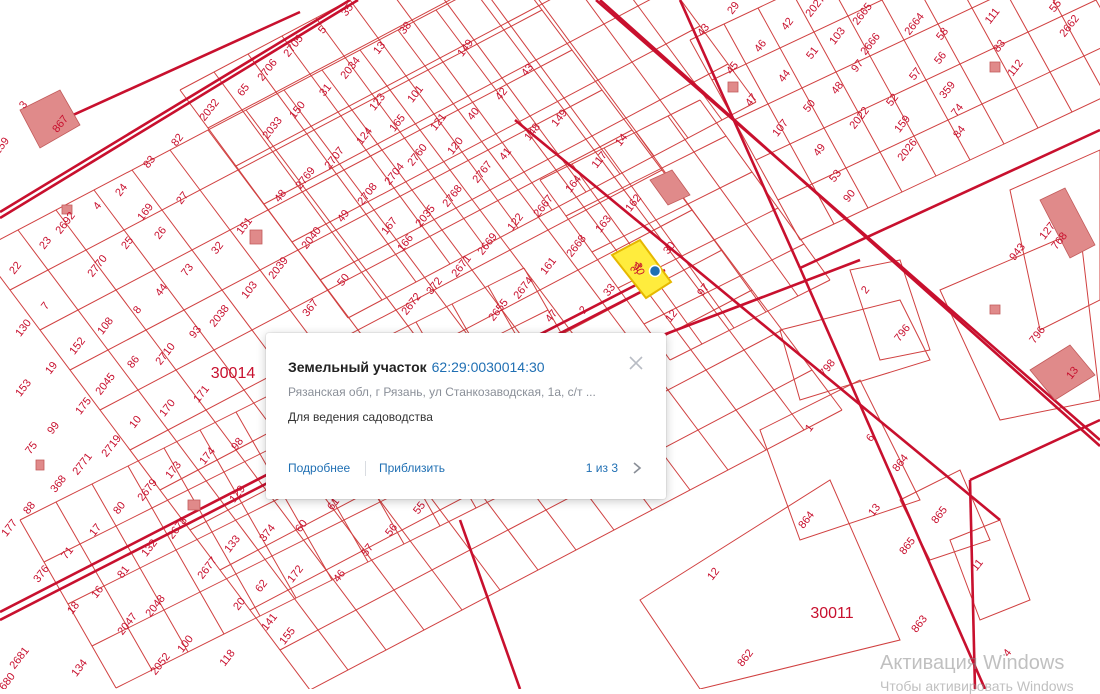 The width and height of the screenshot is (1100, 694). What do you see at coordinates (121, 190) in the screenshot?
I see `plot-label: 24` at bounding box center [121, 190].